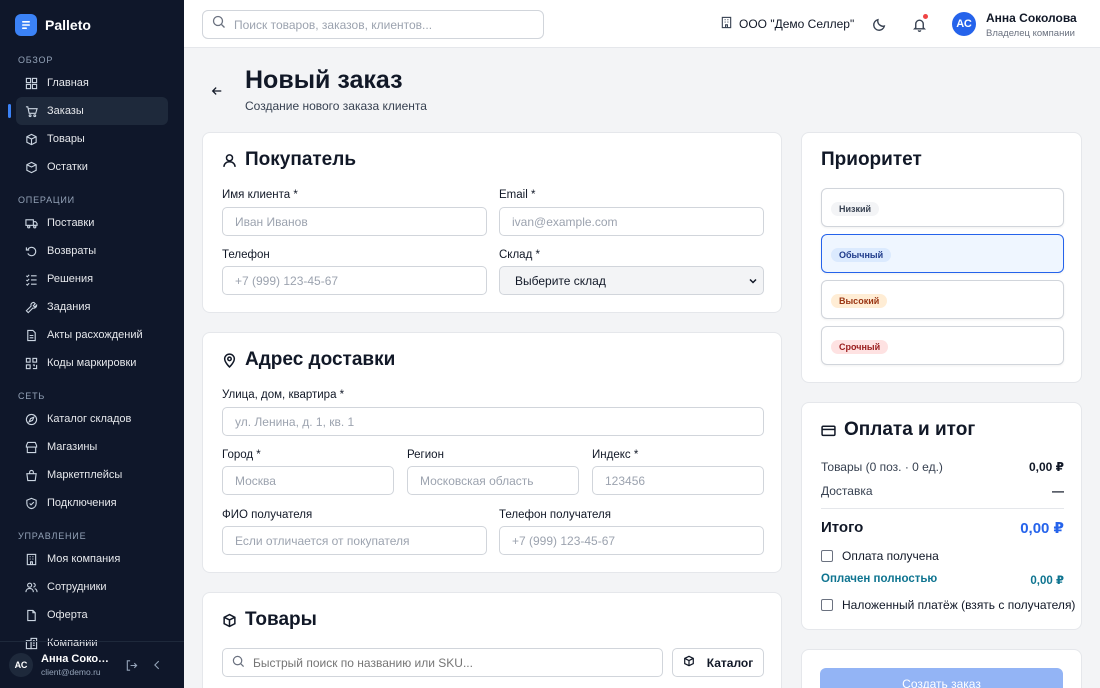 The height and width of the screenshot is (688, 1100). I want to click on building-icon, so click(31, 559).